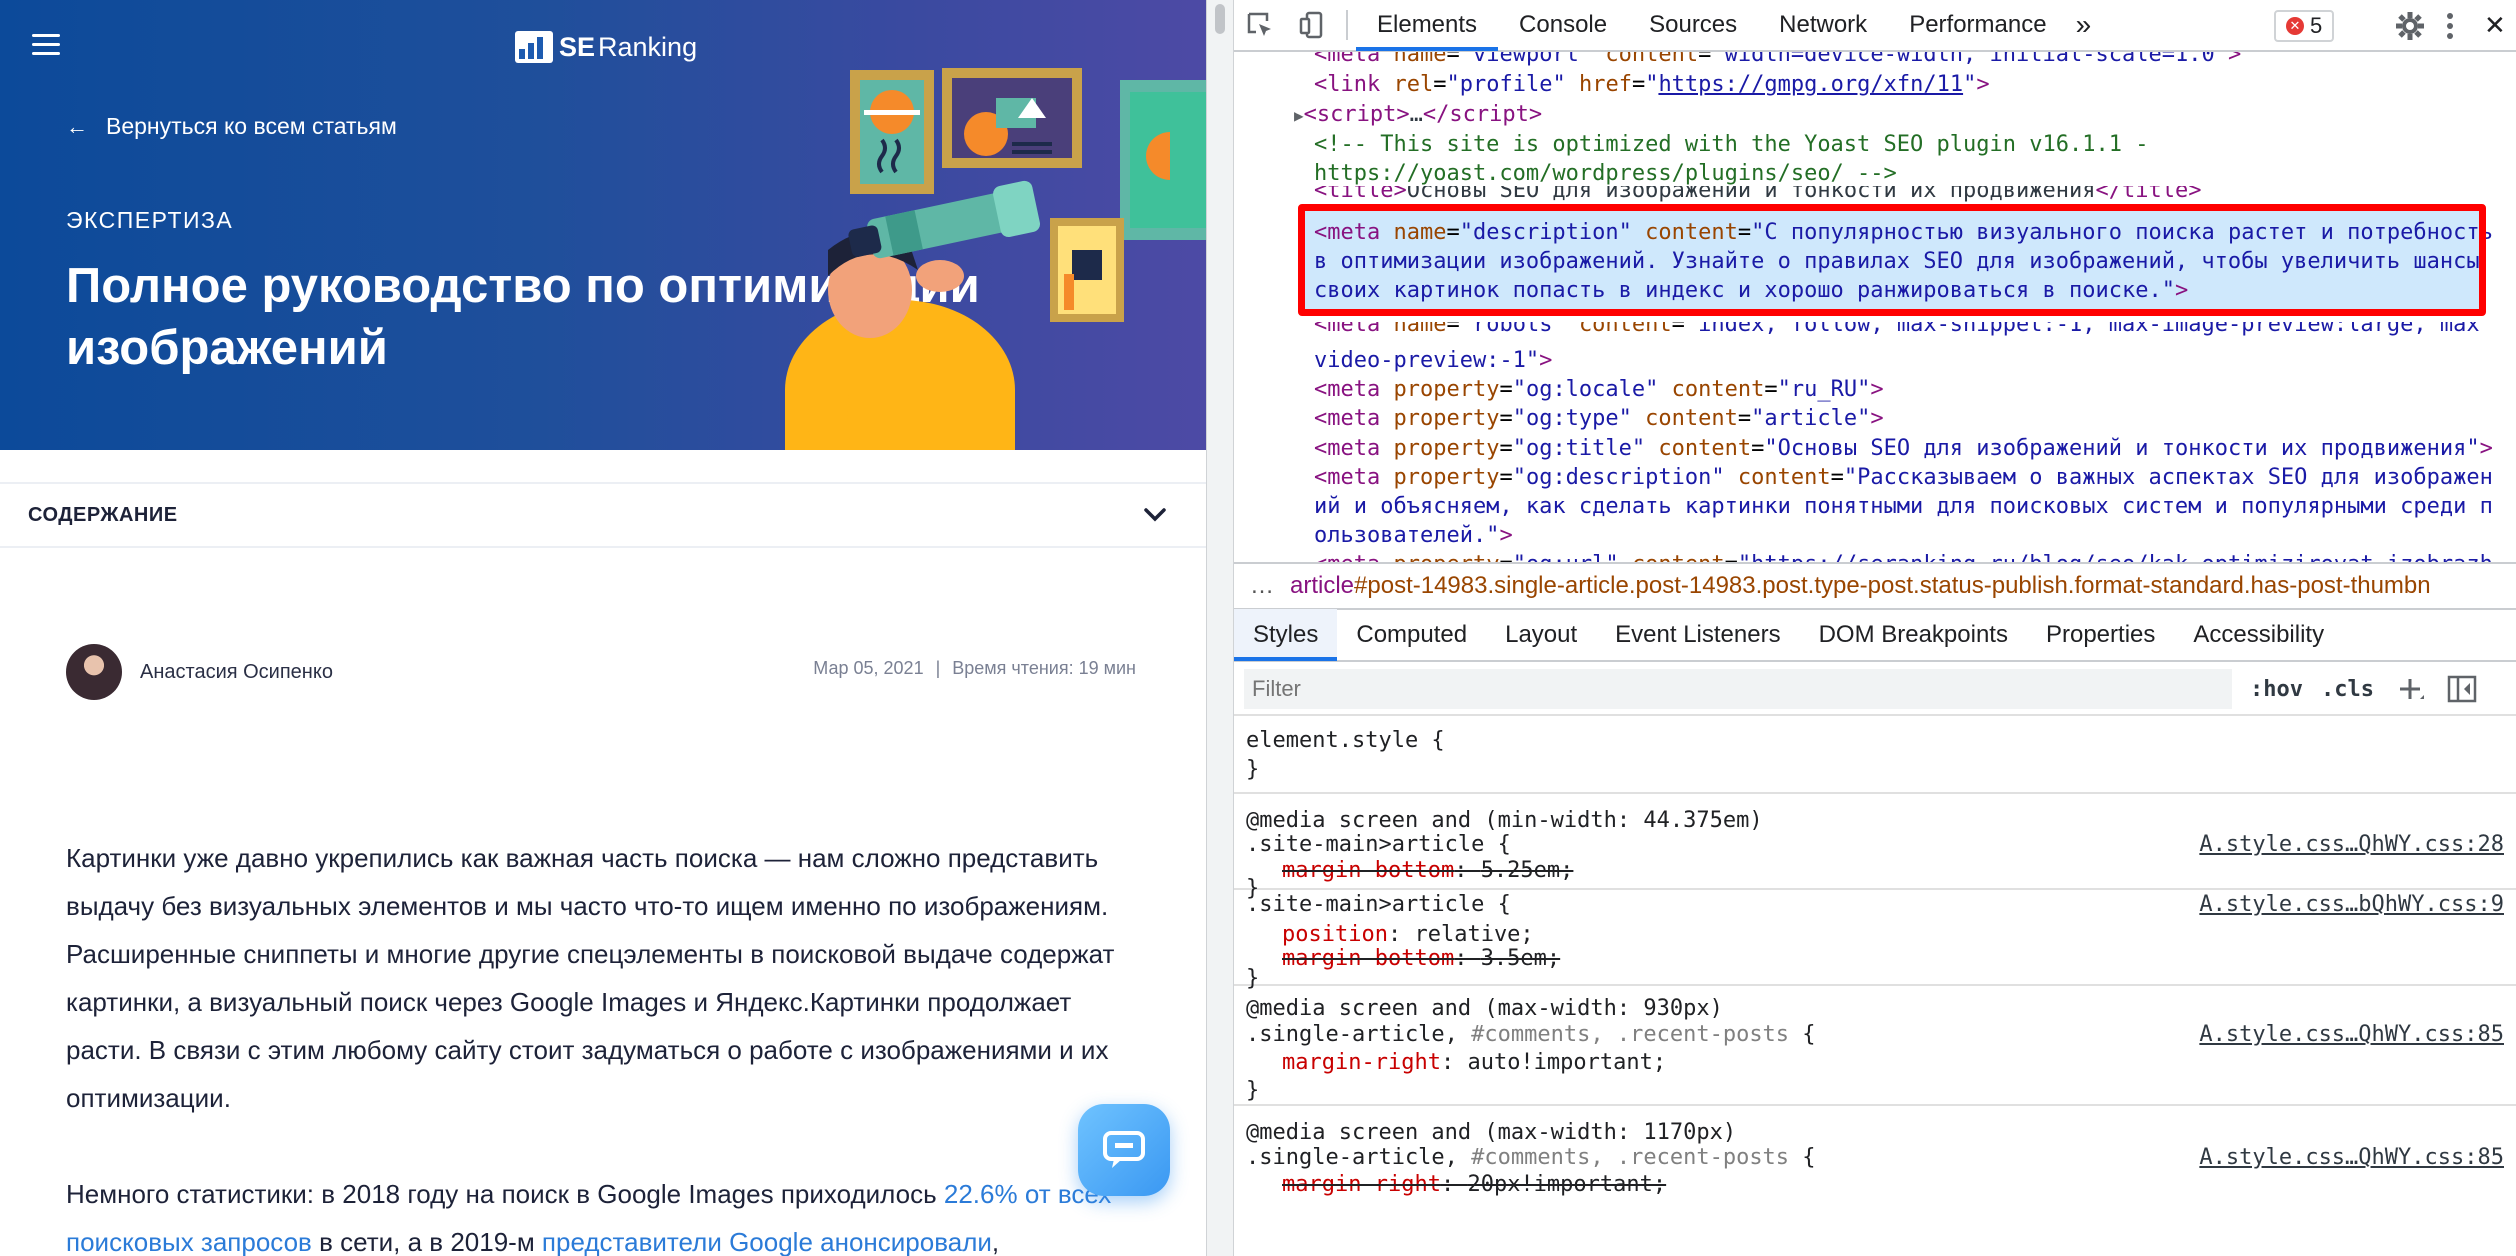  I want to click on css-declaration: margin-bottom: 5.25em;, so click(1427, 870).